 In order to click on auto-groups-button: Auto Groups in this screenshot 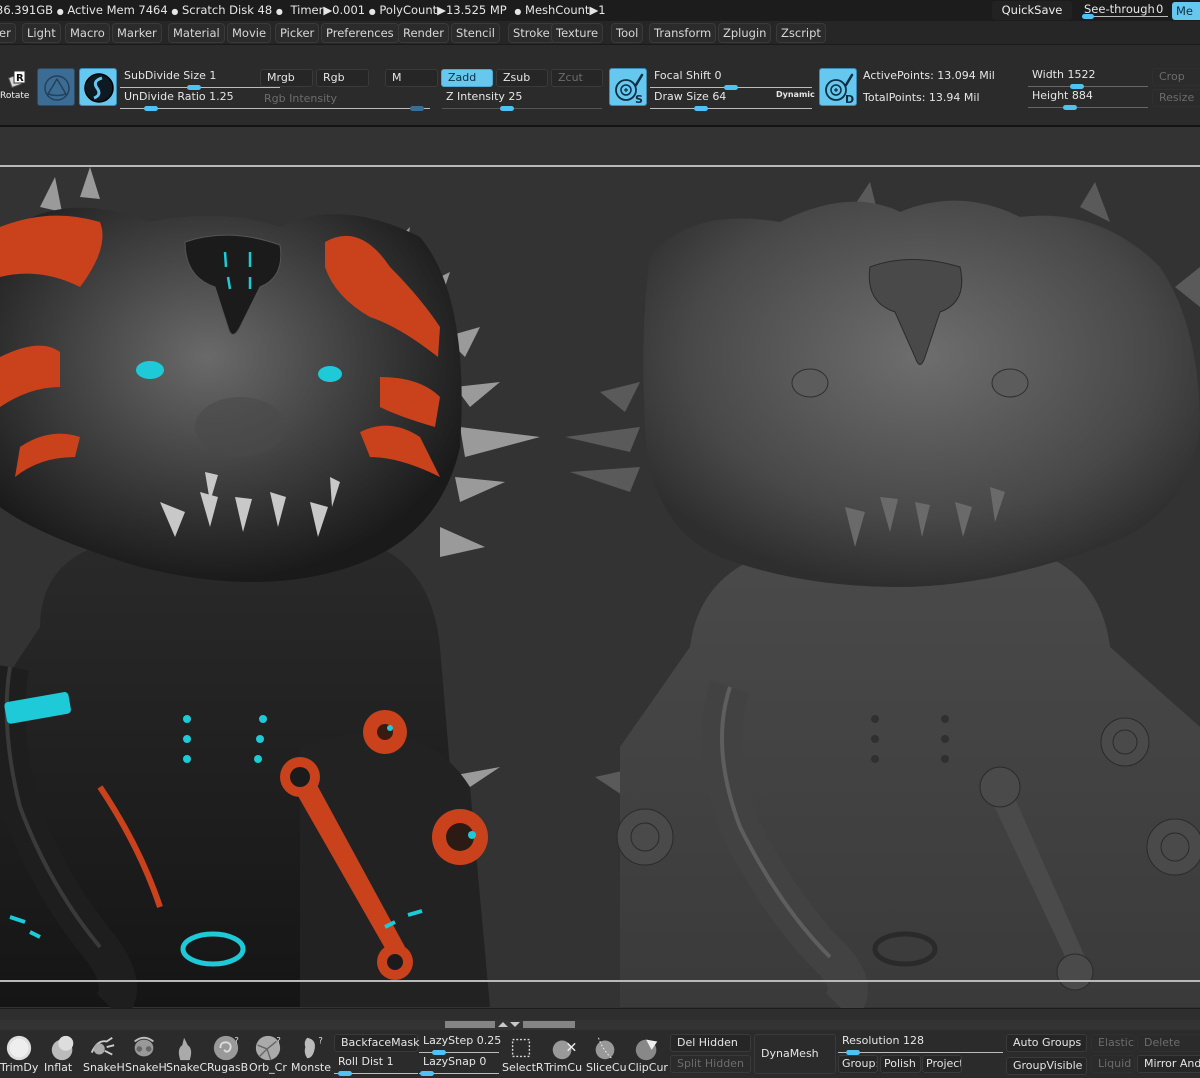, I will do `click(1046, 1043)`.